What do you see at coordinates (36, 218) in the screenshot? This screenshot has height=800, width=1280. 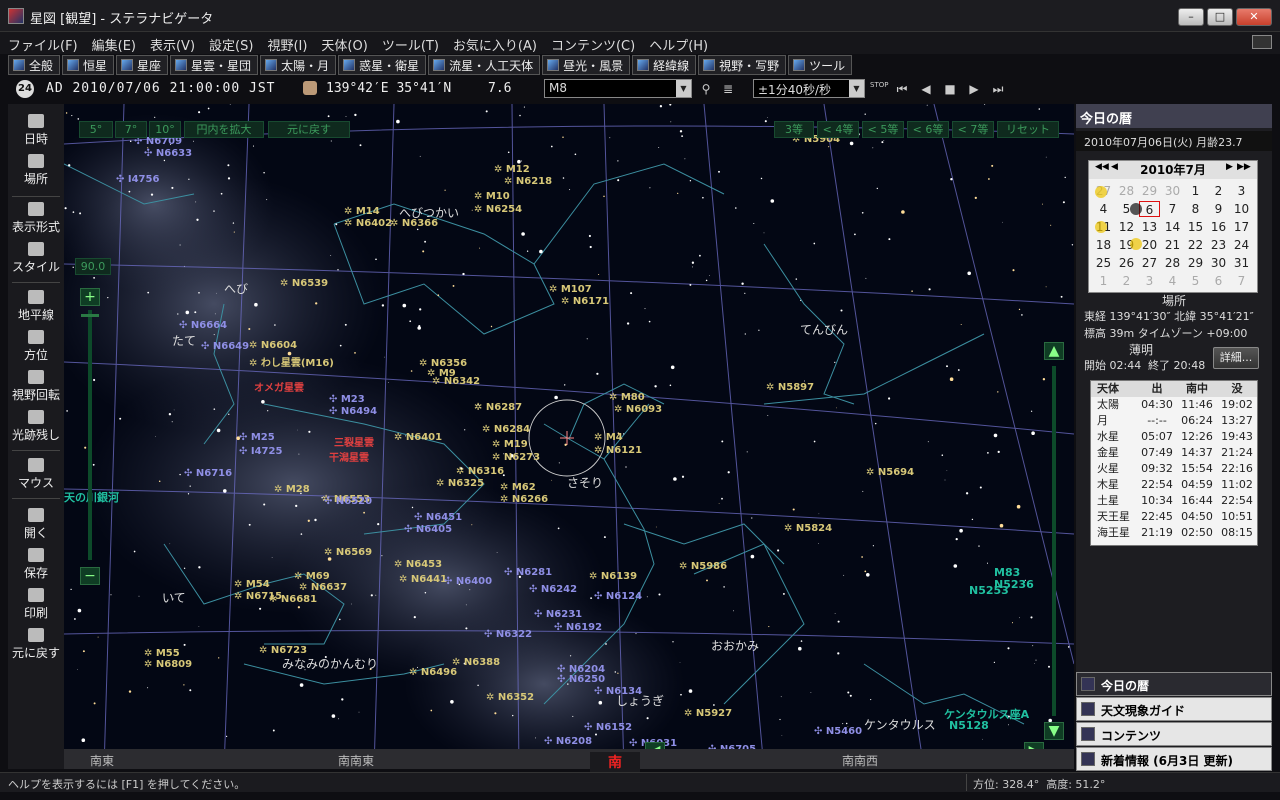 I see `display-mode-button: 表示形式` at bounding box center [36, 218].